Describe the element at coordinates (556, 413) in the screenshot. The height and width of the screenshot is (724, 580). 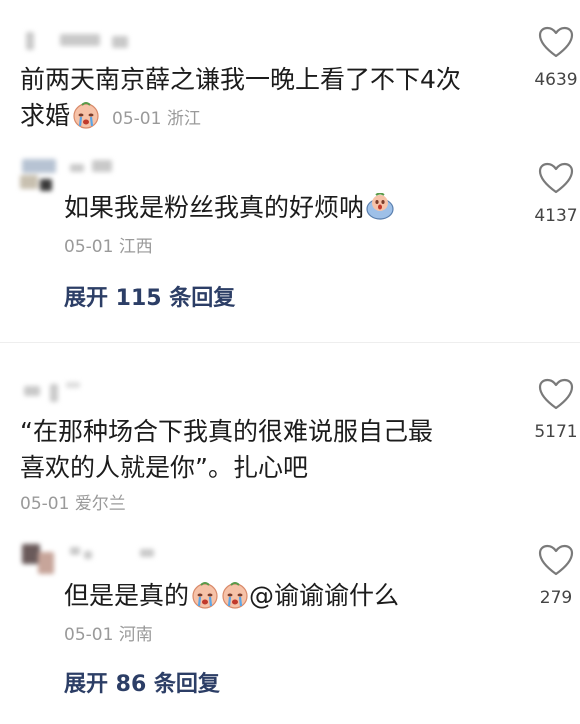
I see `like-button: 5171` at that location.